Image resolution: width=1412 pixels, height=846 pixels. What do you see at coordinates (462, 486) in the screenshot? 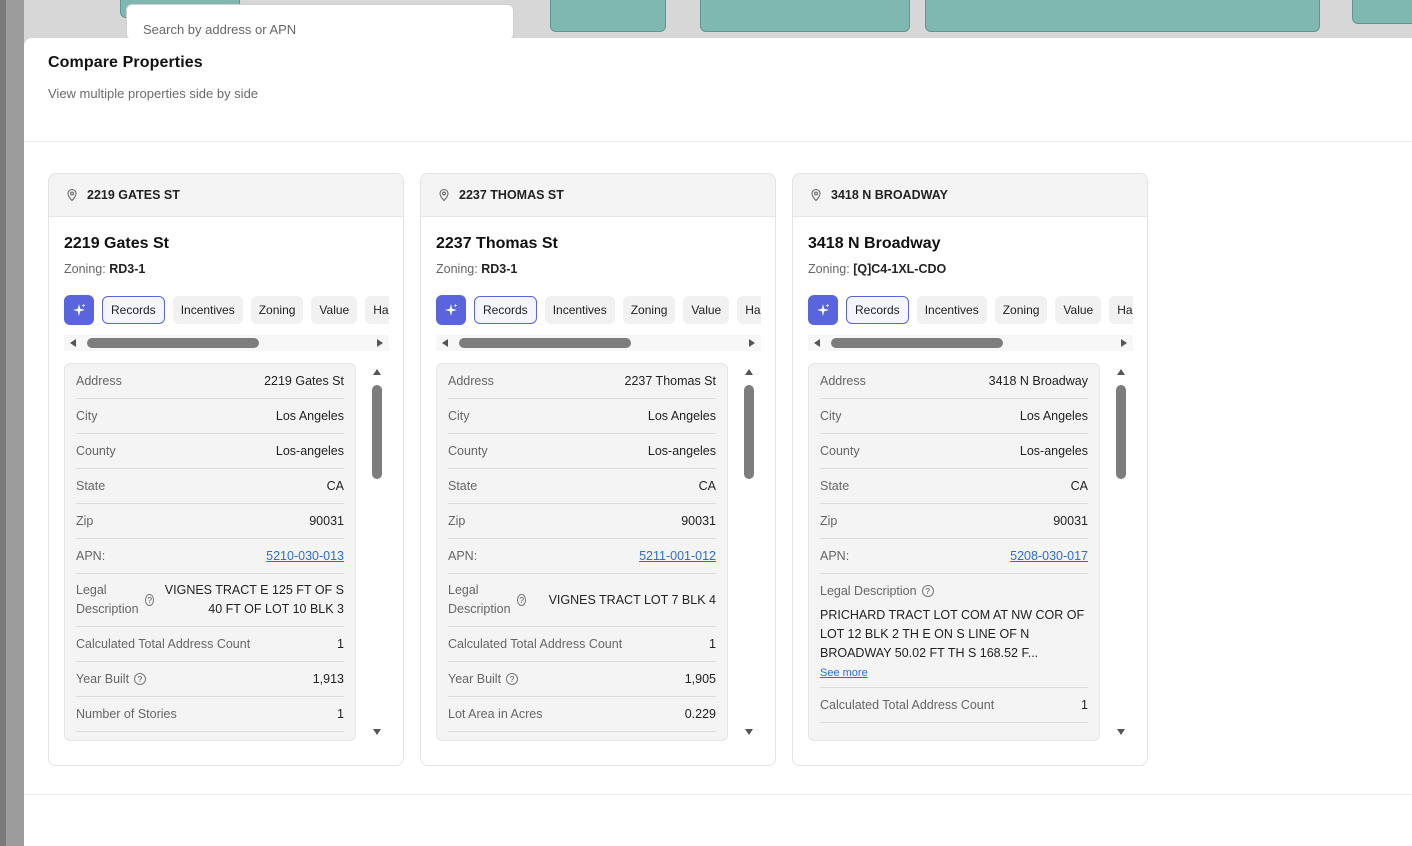
I see `record-label: State` at bounding box center [462, 486].